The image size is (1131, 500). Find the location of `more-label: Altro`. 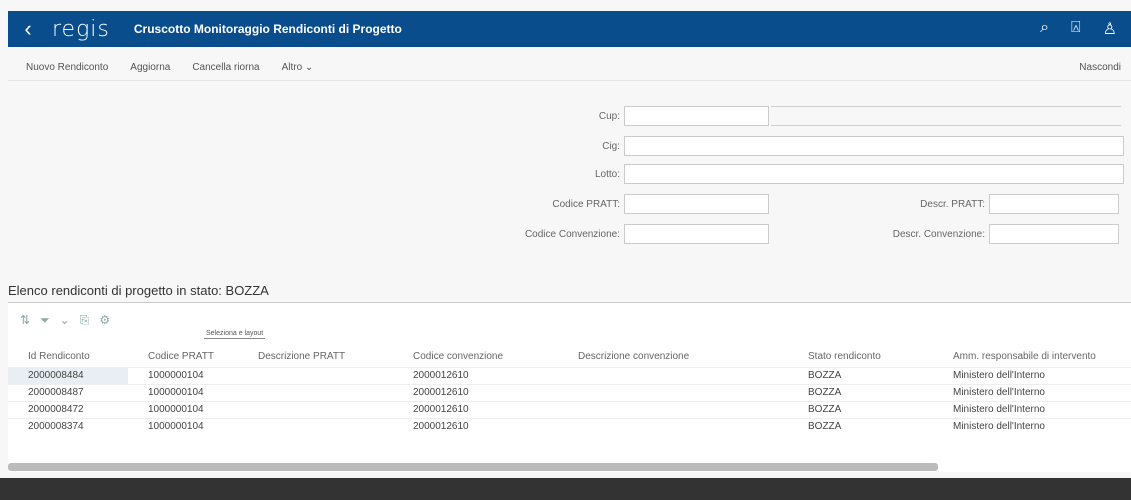

more-label: Altro is located at coordinates (292, 67).